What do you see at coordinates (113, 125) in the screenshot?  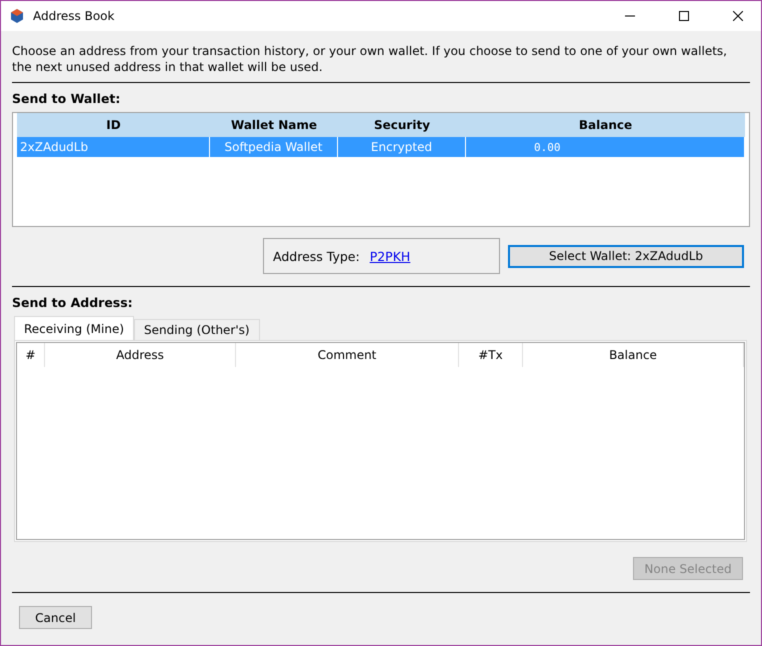 I see `column-header: ID` at bounding box center [113, 125].